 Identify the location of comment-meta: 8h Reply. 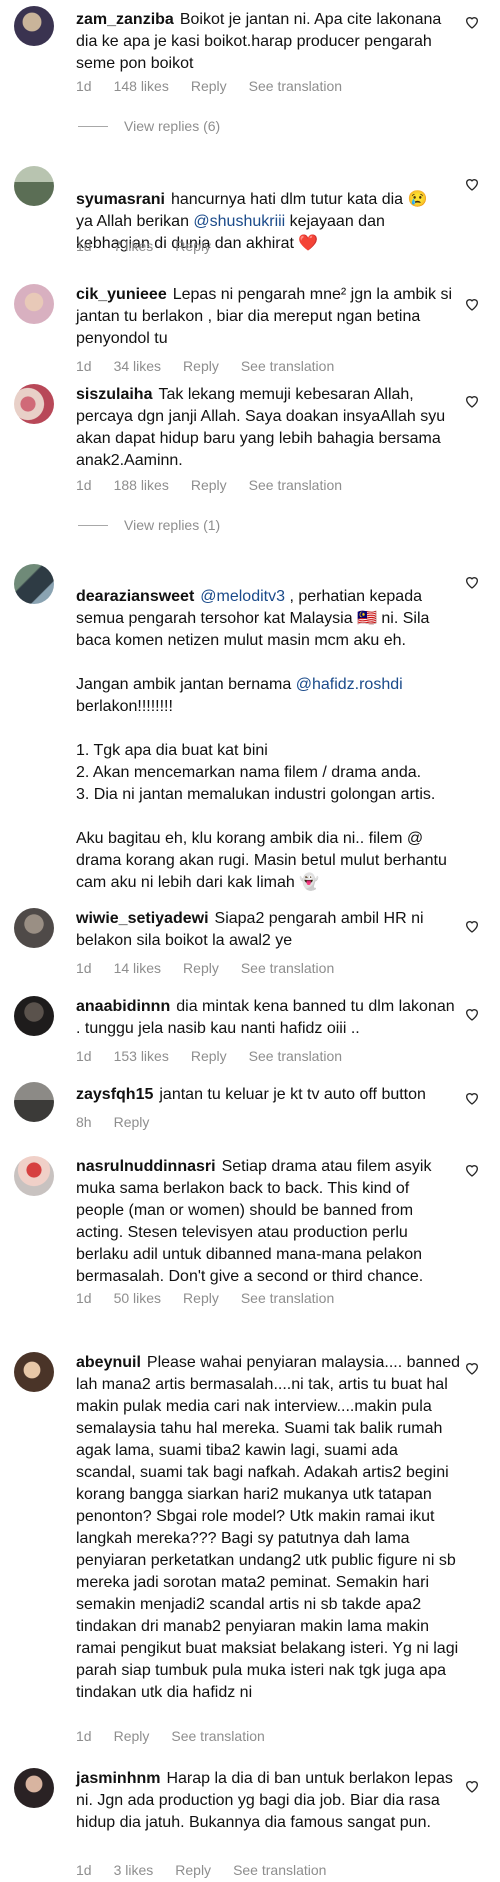
(112, 1122).